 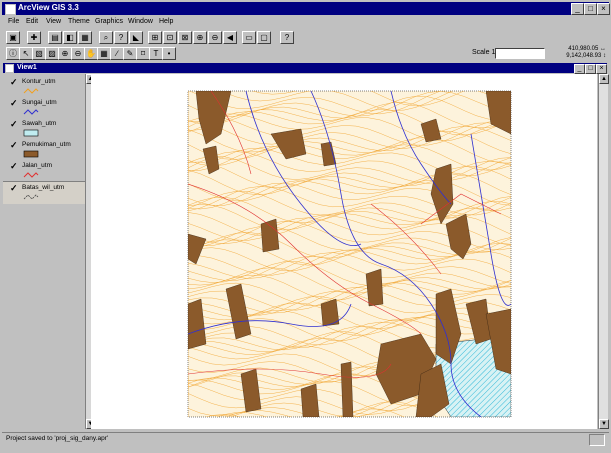 What do you see at coordinates (136, 37) in the screenshot?
I see `locate-icon: ◣` at bounding box center [136, 37].